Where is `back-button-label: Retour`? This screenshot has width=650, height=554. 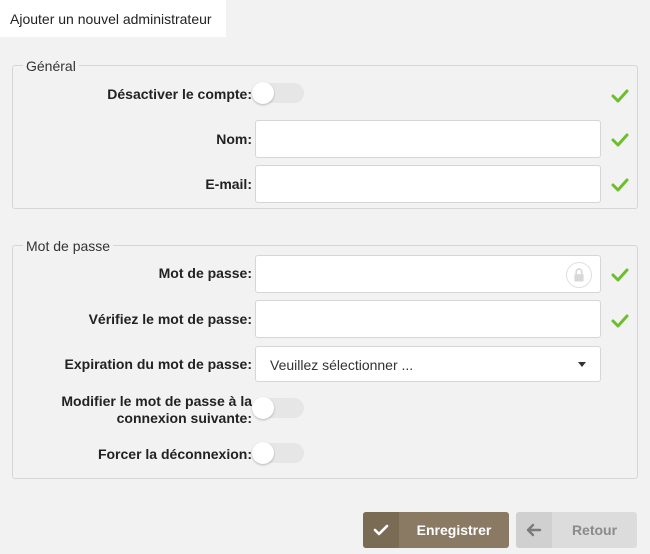 back-button-label: Retour is located at coordinates (594, 530).